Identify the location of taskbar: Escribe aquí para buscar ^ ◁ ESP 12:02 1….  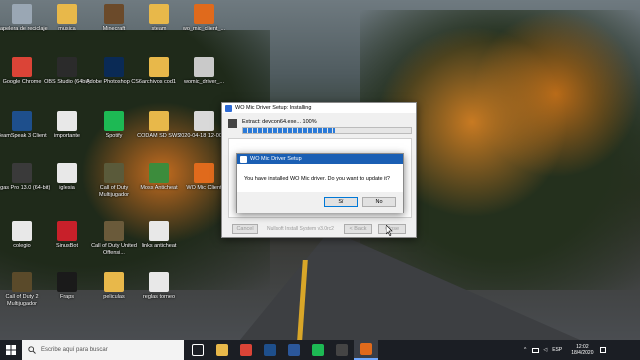
(320, 350).